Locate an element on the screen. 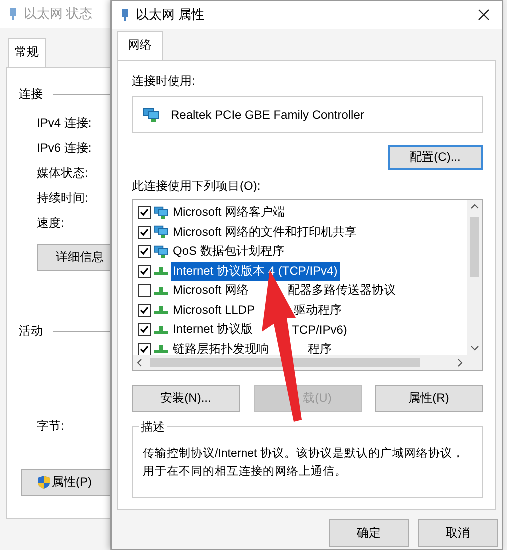  list-item: Internet 协议版 is located at coordinates (213, 330).